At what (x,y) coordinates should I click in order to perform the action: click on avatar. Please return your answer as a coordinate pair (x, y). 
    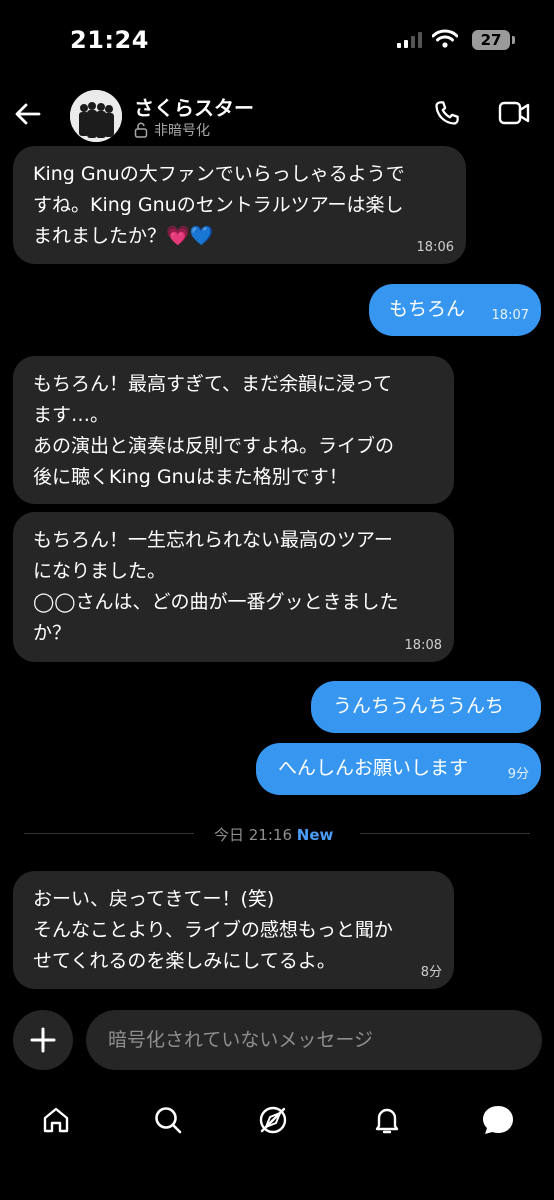
    Looking at the image, I should click on (96, 116).